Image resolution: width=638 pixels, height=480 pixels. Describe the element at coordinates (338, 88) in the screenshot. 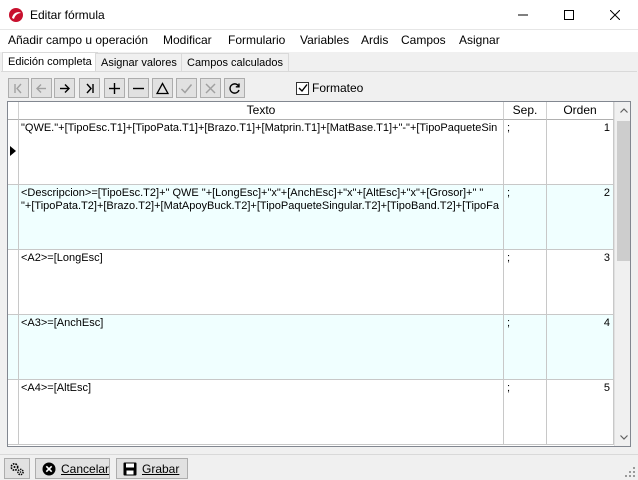

I see `format-label: Formateo` at that location.